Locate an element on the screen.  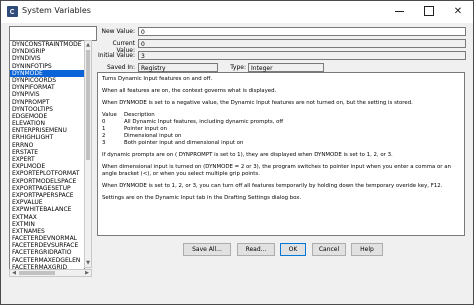
variable-list-item: EXPVALUE is located at coordinates (47, 202).